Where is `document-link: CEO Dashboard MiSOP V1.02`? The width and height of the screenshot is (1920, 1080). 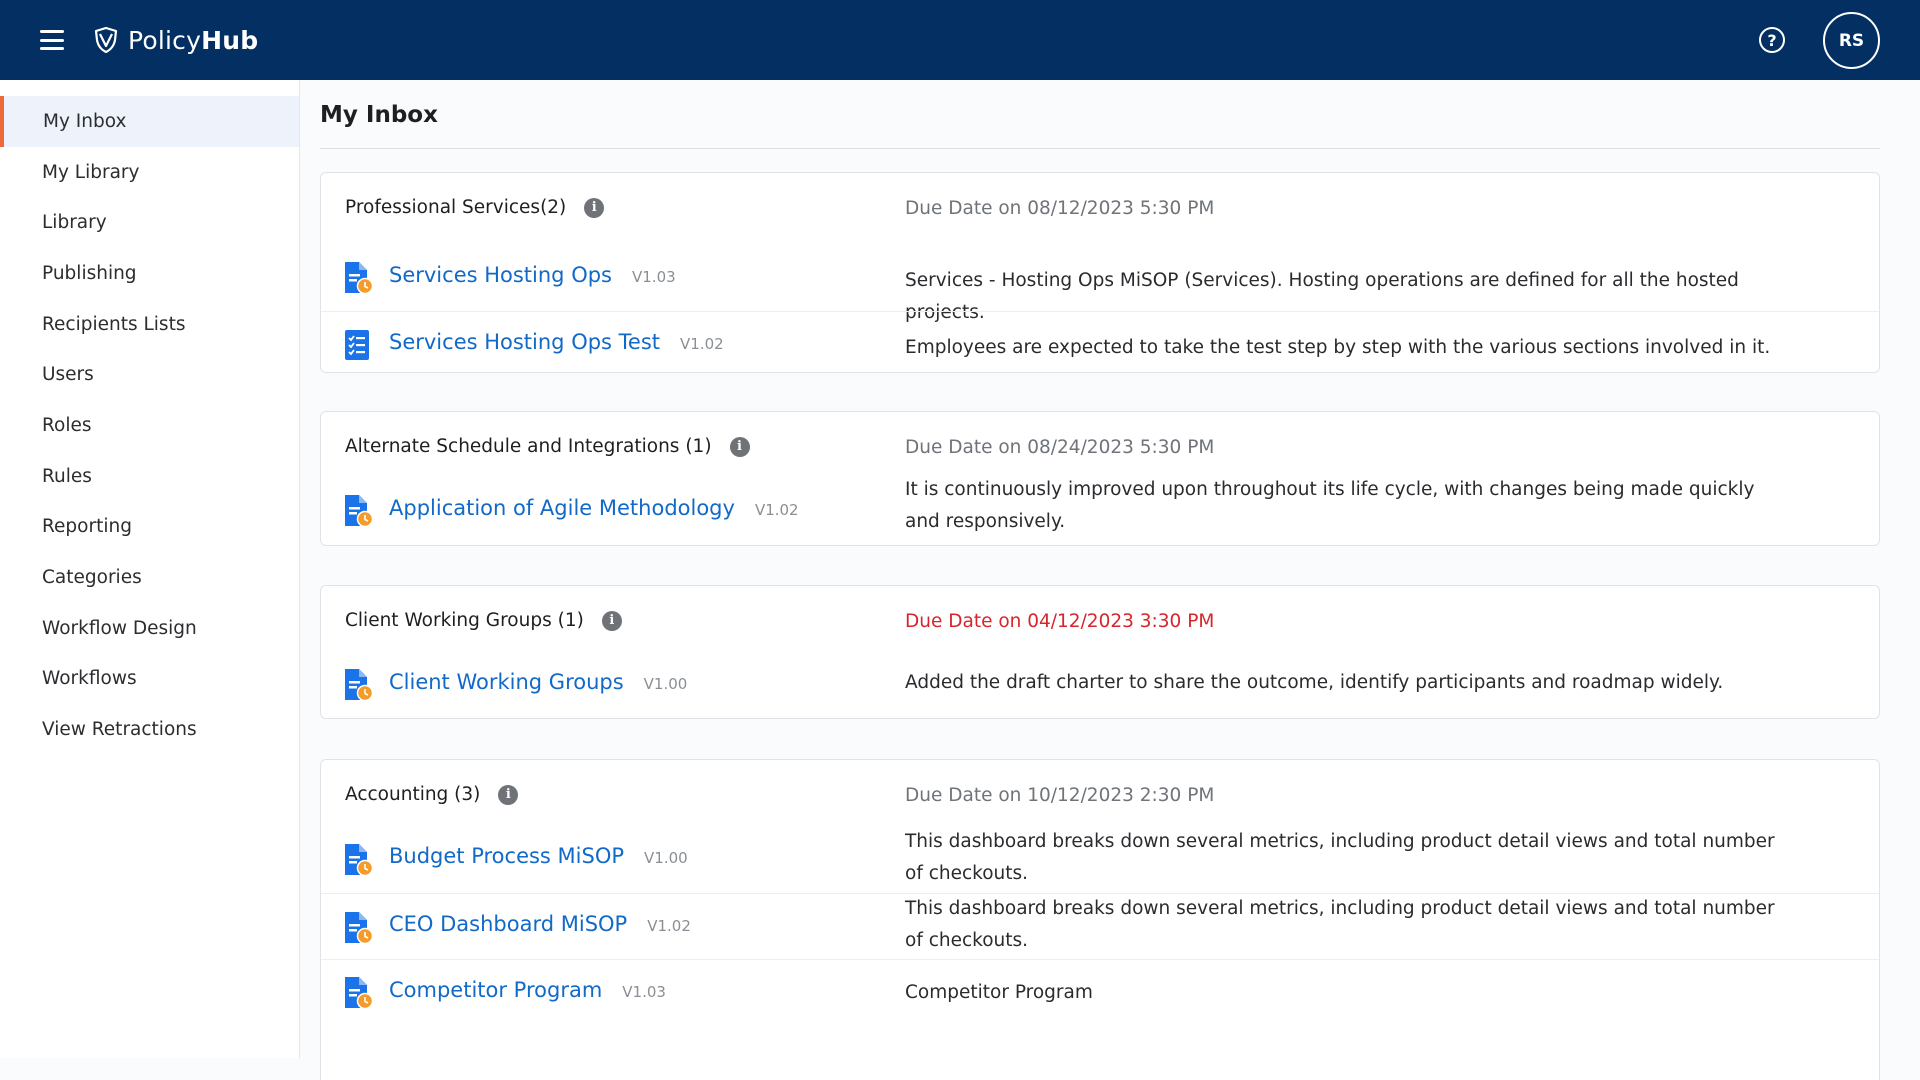
document-link: CEO Dashboard MiSOP V1.02 is located at coordinates (540, 924).